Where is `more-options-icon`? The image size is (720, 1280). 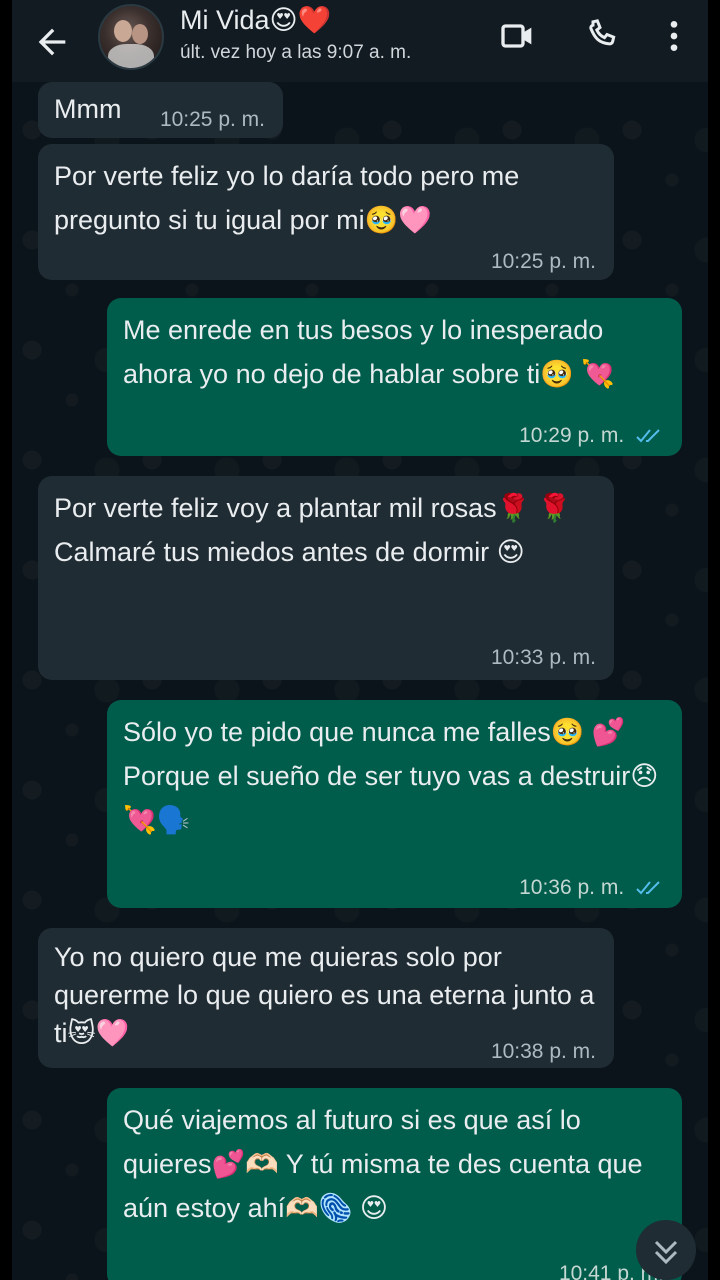 more-options-icon is located at coordinates (674, 36).